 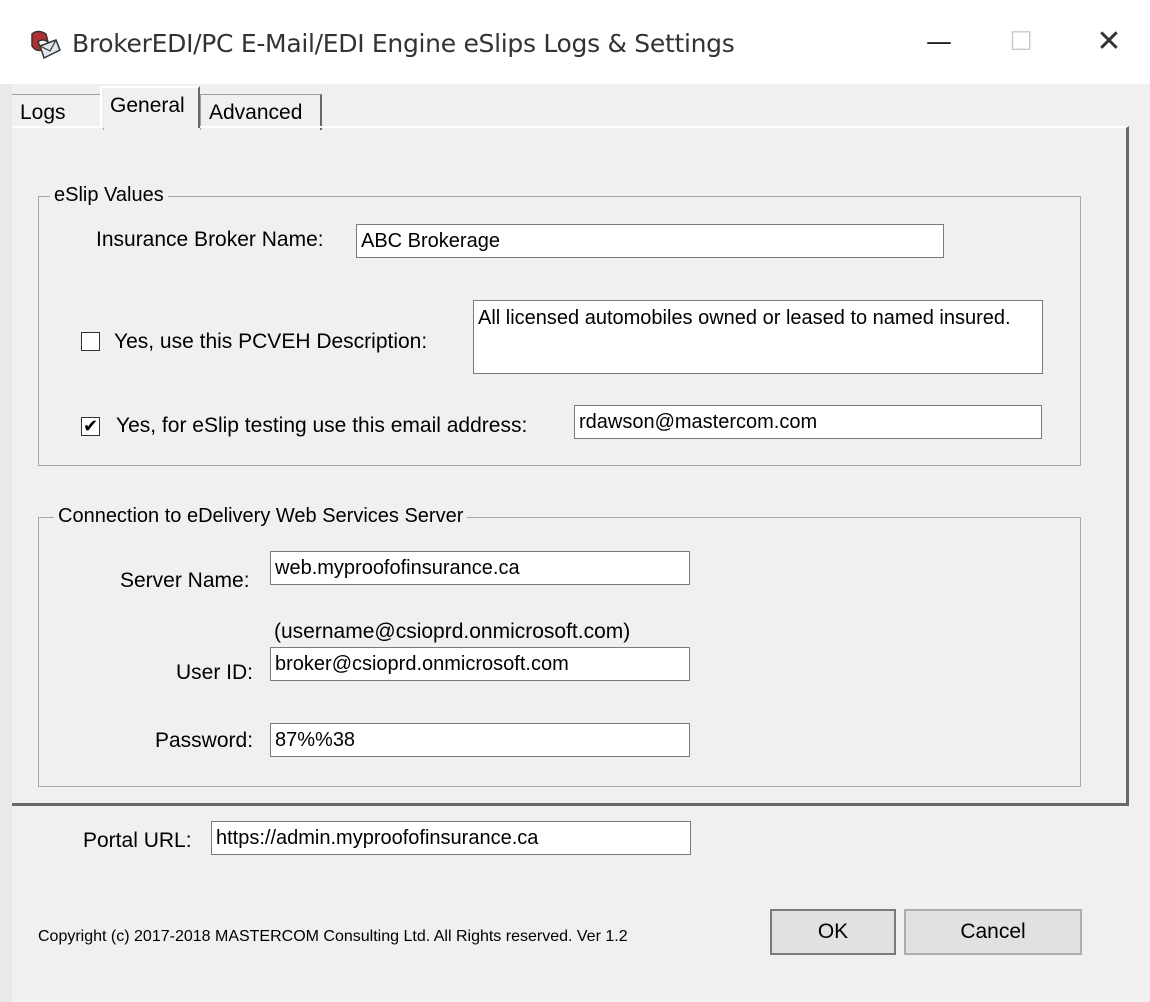 I want to click on tab-logs: Logs, so click(x=58, y=112).